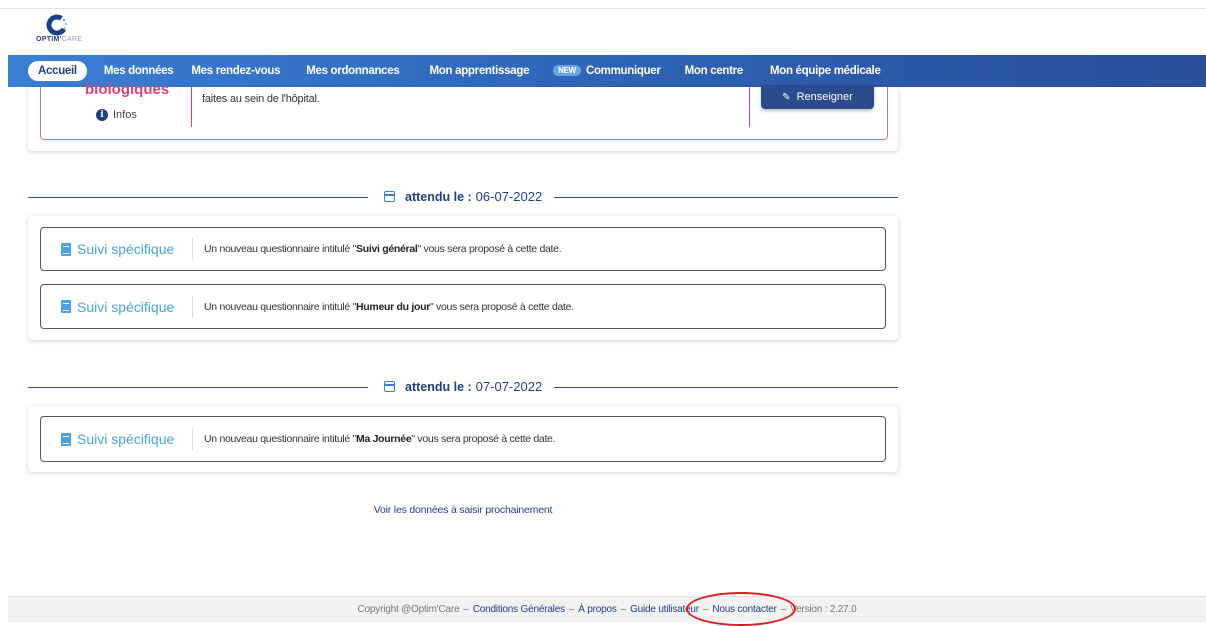  Describe the element at coordinates (749, 107) in the screenshot. I see `bio-separator-right` at that location.